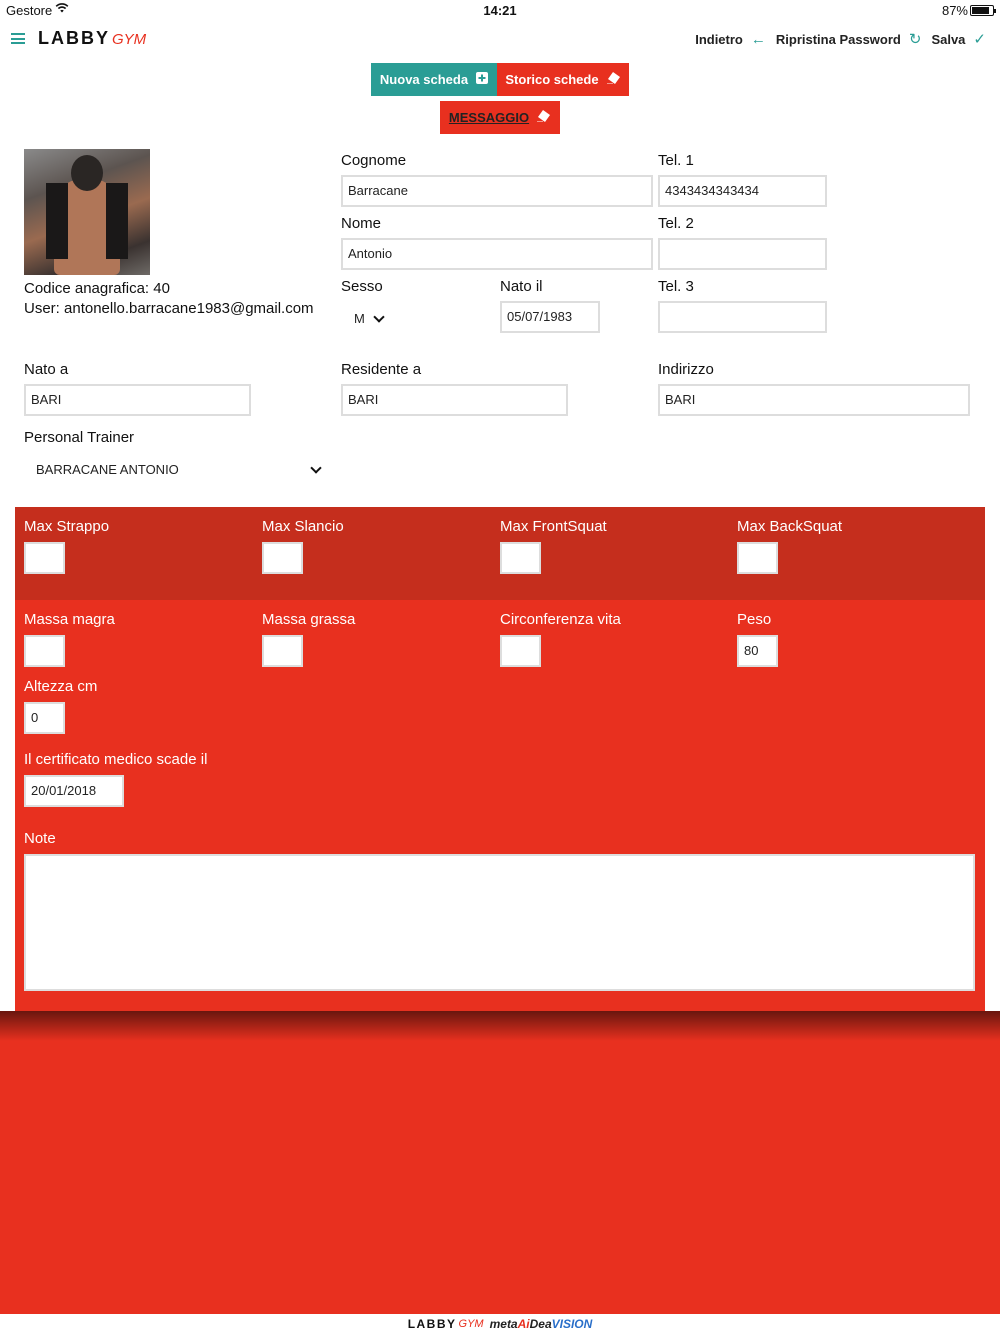  I want to click on panel-shadow, so click(500, 1026).